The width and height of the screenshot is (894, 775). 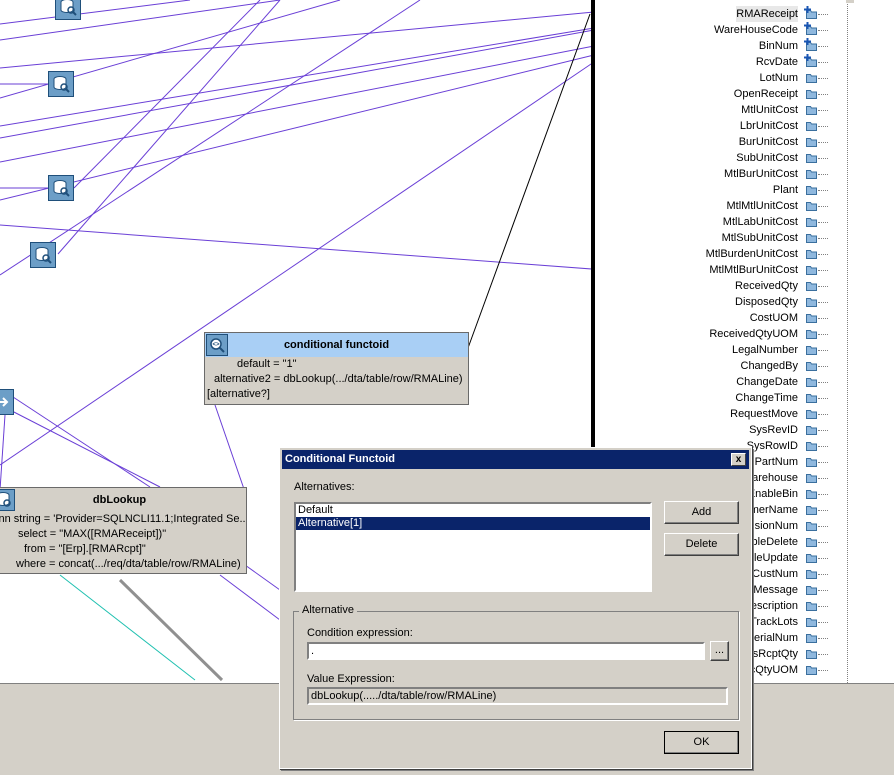 I want to click on tree-node: SysRowID, so click(x=772, y=446).